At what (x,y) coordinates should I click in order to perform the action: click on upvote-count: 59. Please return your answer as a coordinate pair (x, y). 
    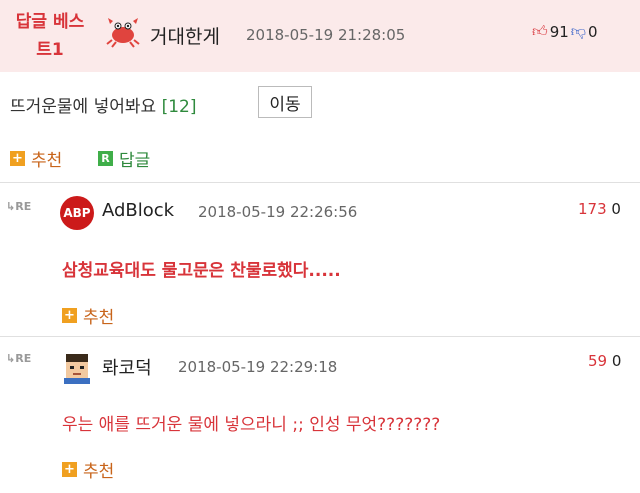
    Looking at the image, I should click on (598, 361).